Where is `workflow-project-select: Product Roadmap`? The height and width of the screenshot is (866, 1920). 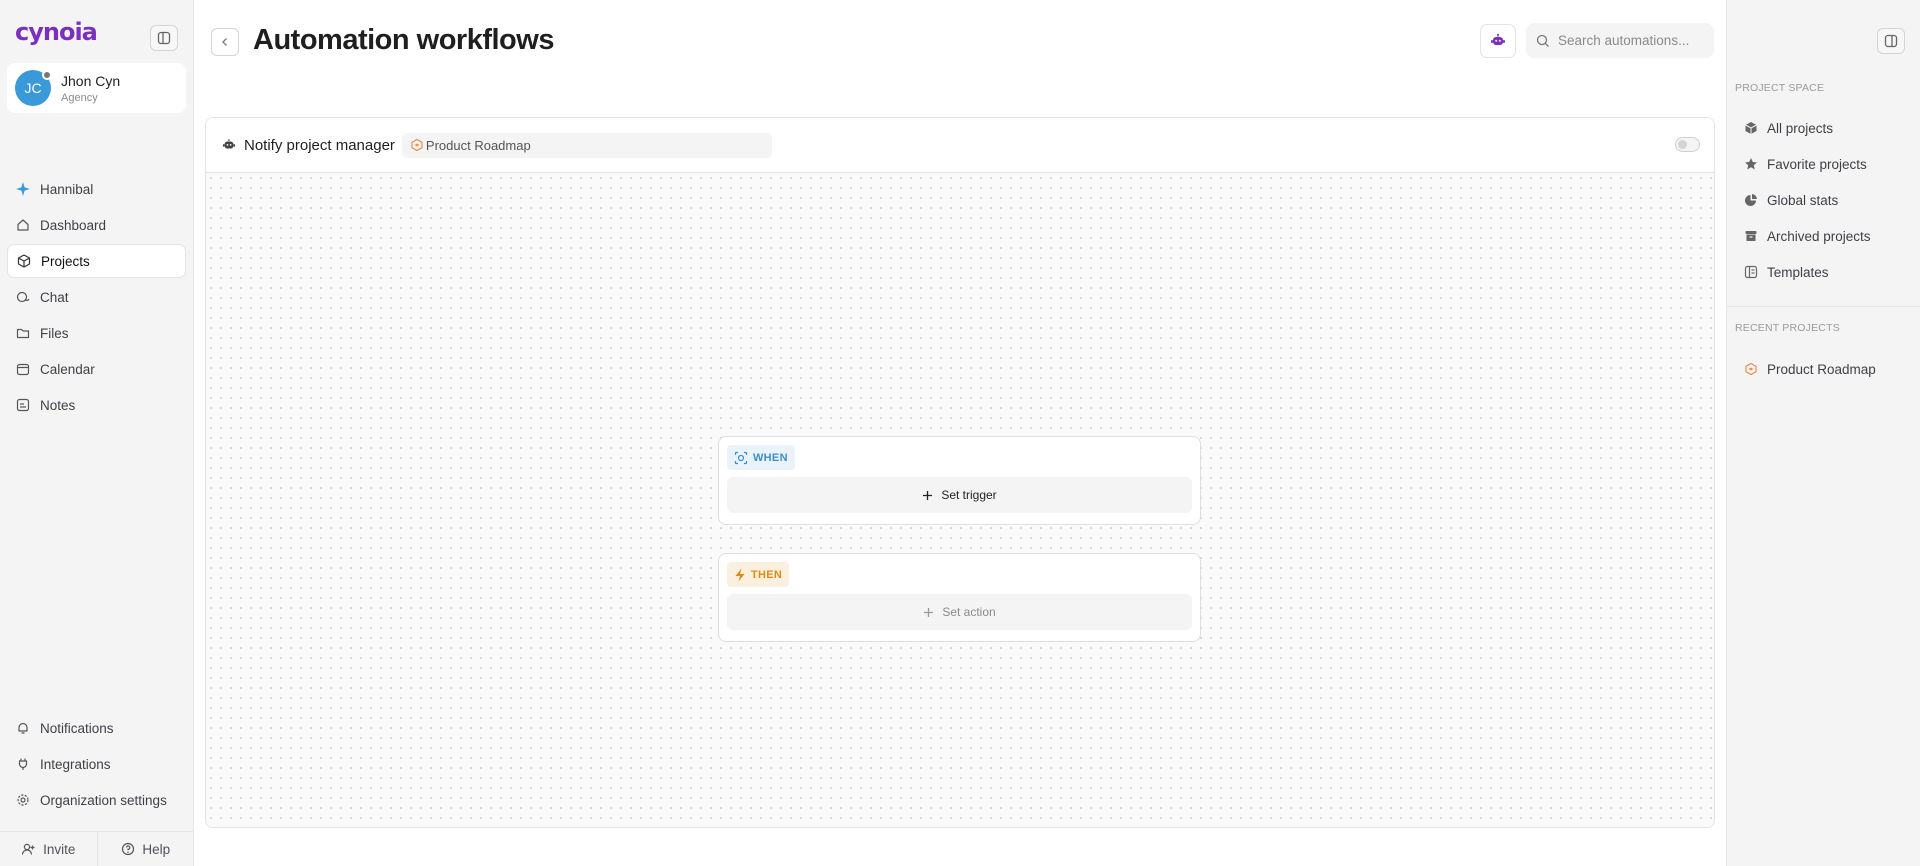 workflow-project-select: Product Roadmap is located at coordinates (586, 145).